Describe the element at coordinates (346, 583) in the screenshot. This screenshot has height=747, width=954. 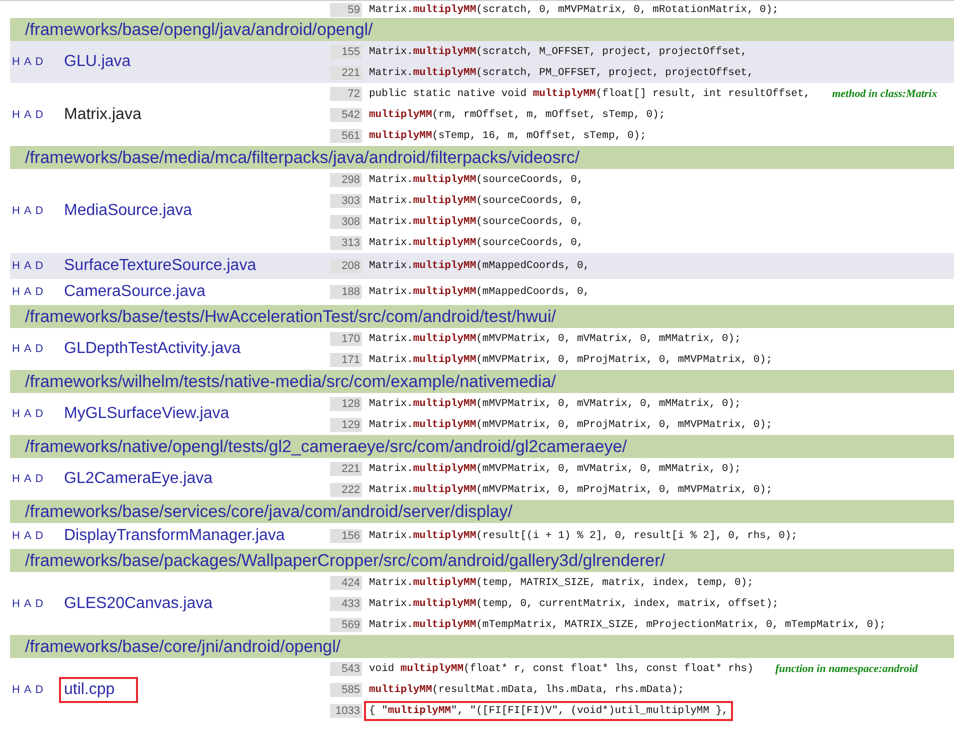
I see `line-number: 424` at that location.